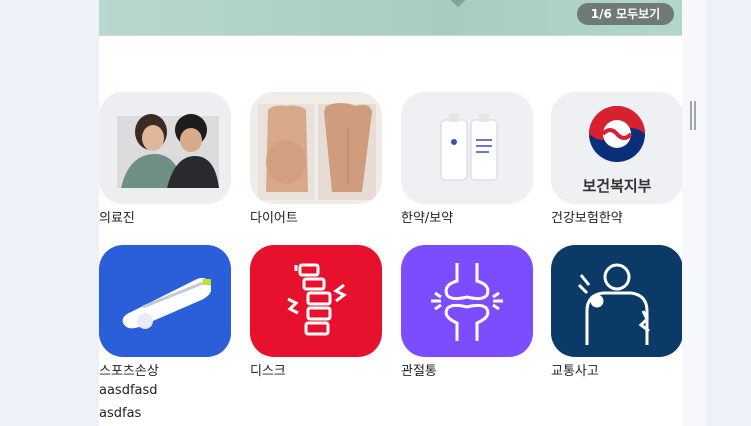  What do you see at coordinates (616, 148) in the screenshot?
I see `health-ministry-logo: 보건복지부` at bounding box center [616, 148].